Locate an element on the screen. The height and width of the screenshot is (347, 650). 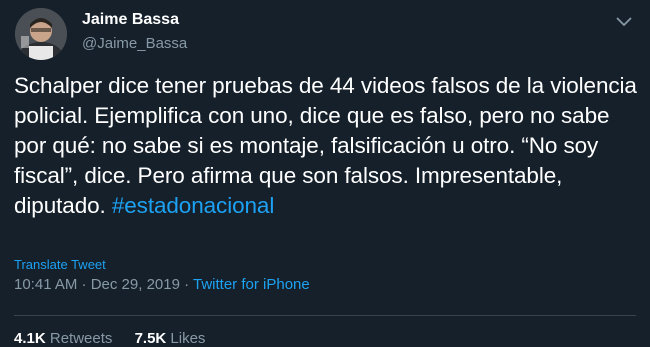
tweet-stats: 4.1K Retweets 7.5K Likes is located at coordinates (118, 338).